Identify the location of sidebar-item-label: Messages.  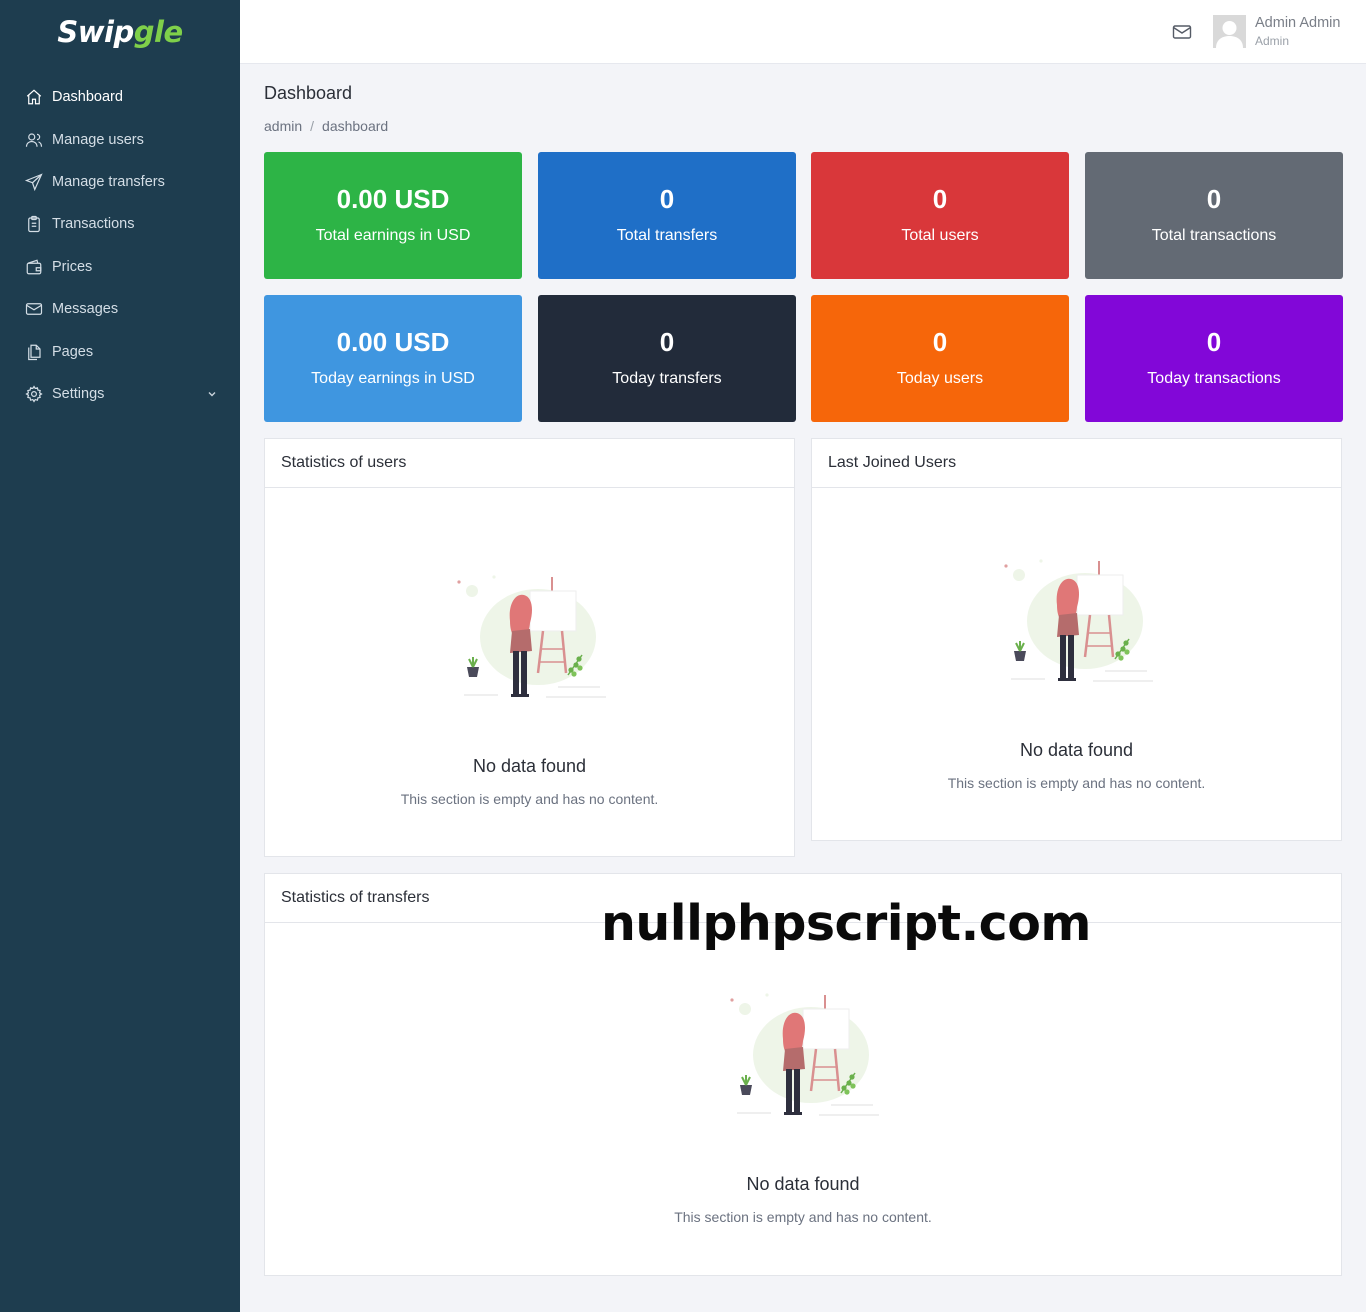
(85, 309).